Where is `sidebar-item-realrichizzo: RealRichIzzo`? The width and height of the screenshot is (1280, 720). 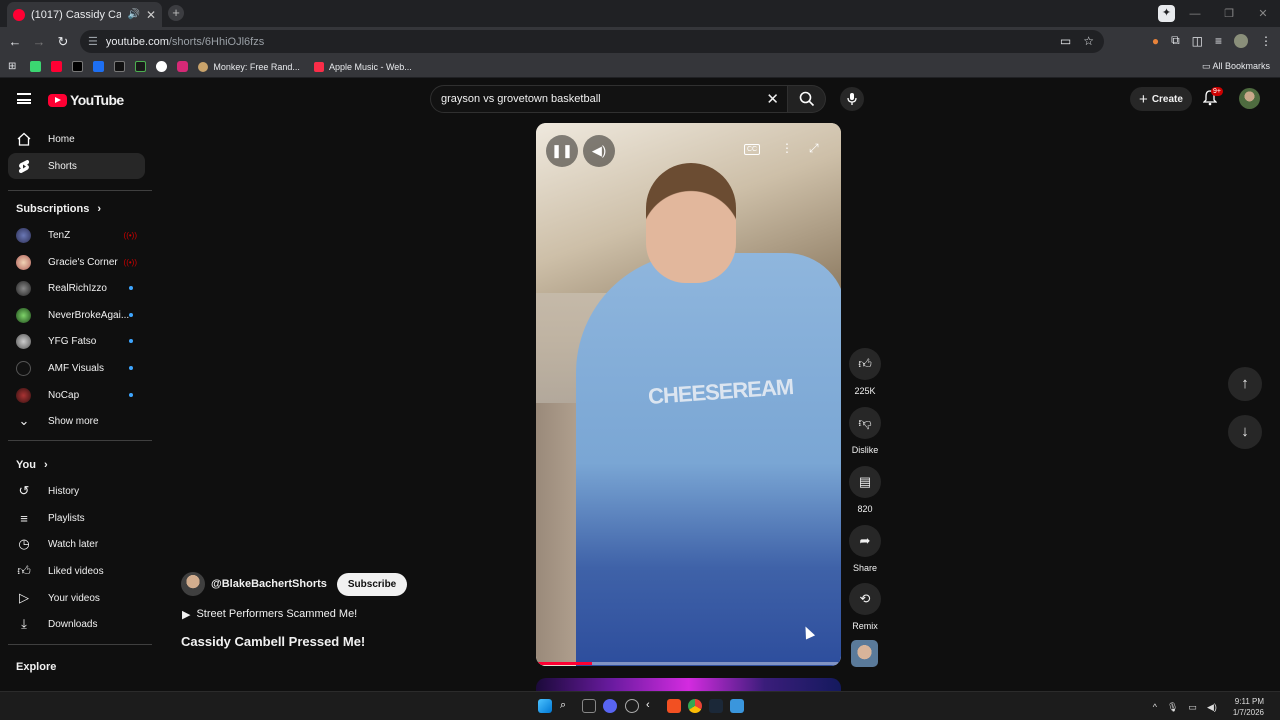 sidebar-item-realrichizzo: RealRichIzzo is located at coordinates (76, 288).